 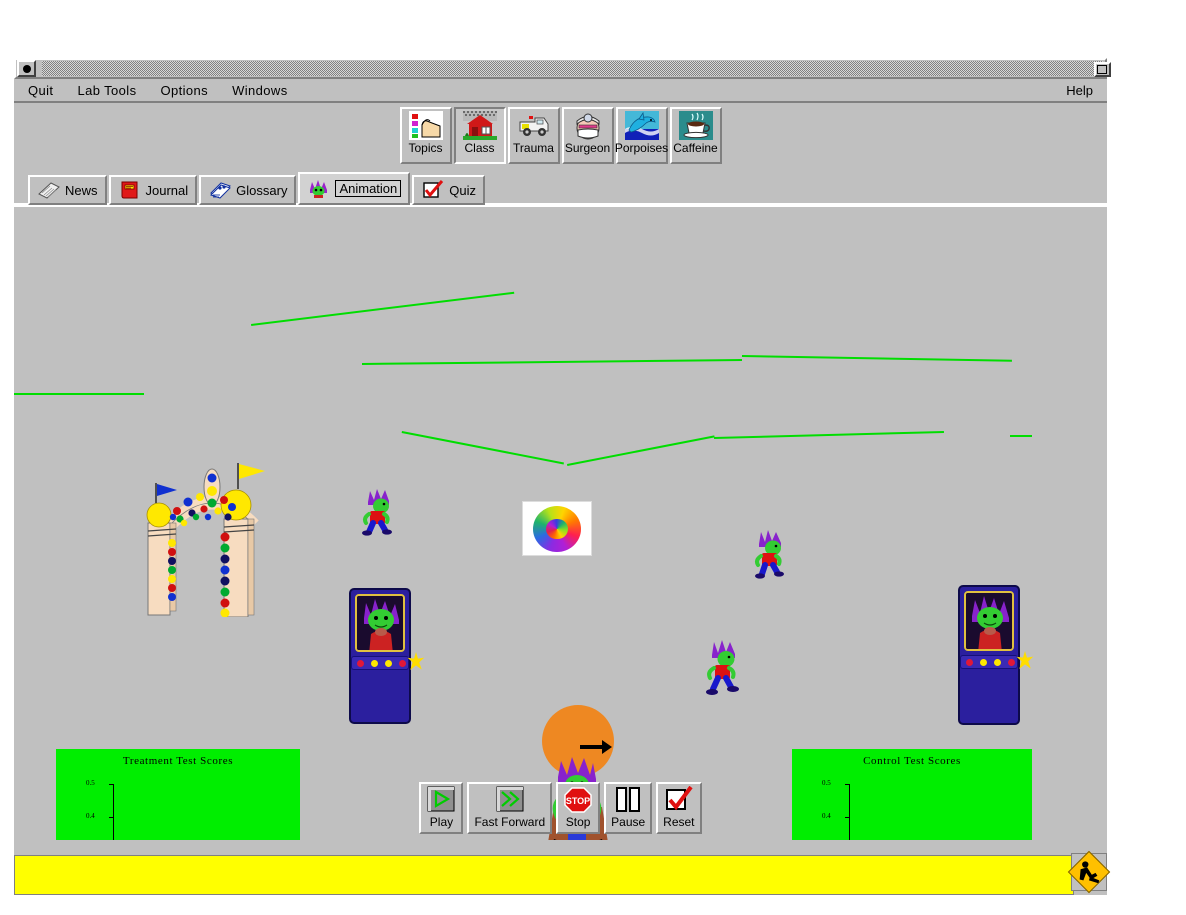 I want to click on maximize-button, so click(x=1102, y=69).